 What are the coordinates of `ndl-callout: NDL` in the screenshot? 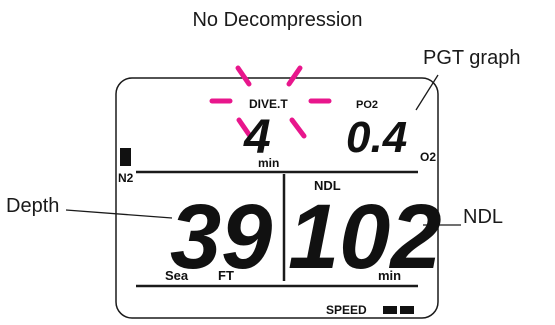 It's located at (483, 217).